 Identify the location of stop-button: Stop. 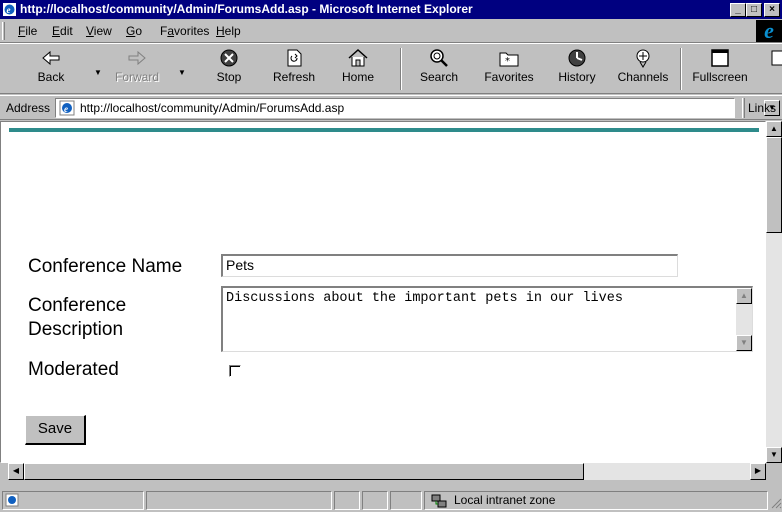
(229, 69).